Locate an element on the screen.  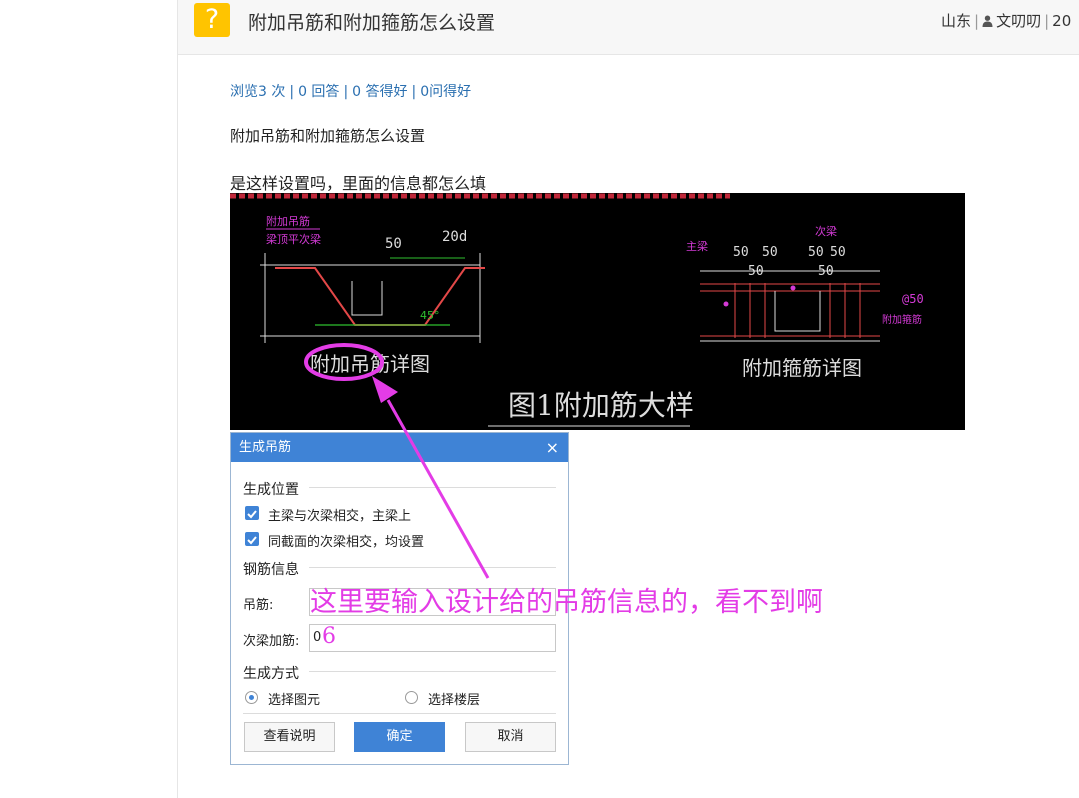
date-text: 20 is located at coordinates (1062, 21).